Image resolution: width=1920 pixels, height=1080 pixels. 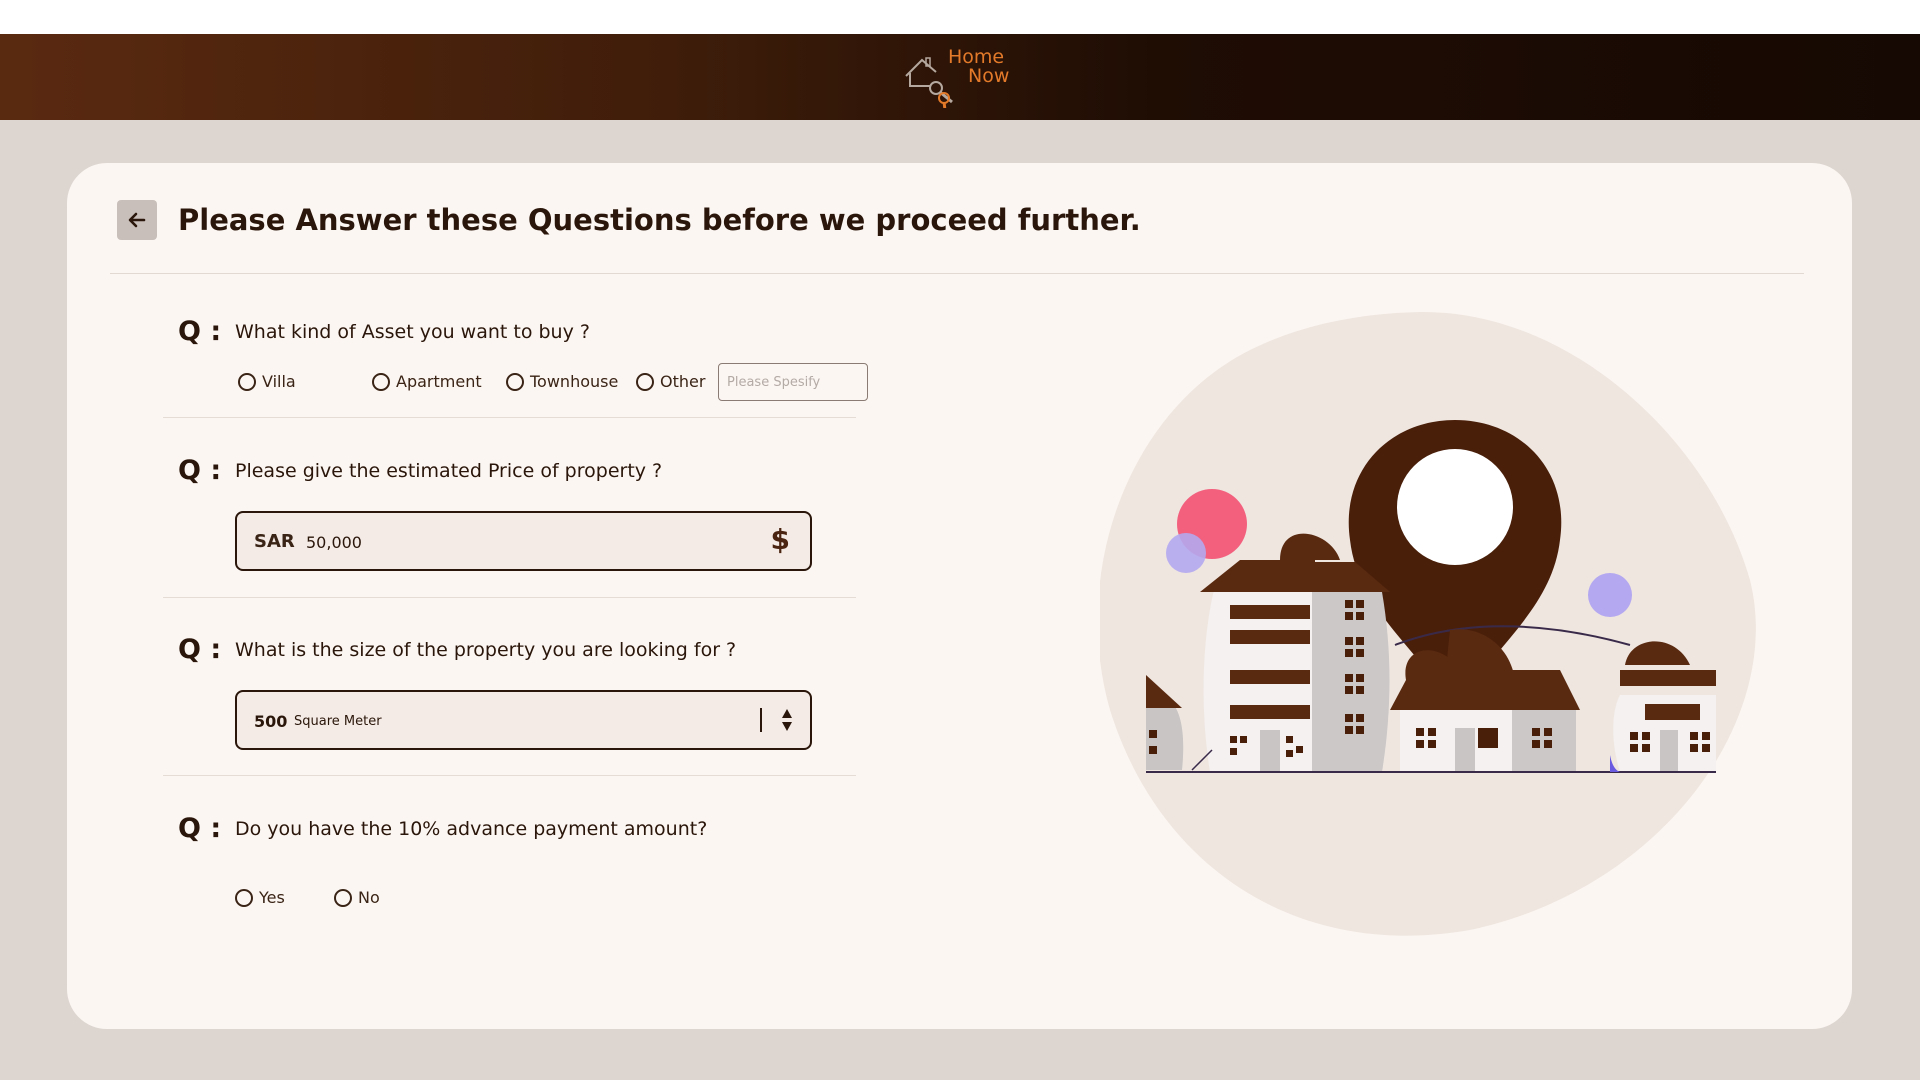 What do you see at coordinates (334, 542) in the screenshot?
I see `price-value: 50,000` at bounding box center [334, 542].